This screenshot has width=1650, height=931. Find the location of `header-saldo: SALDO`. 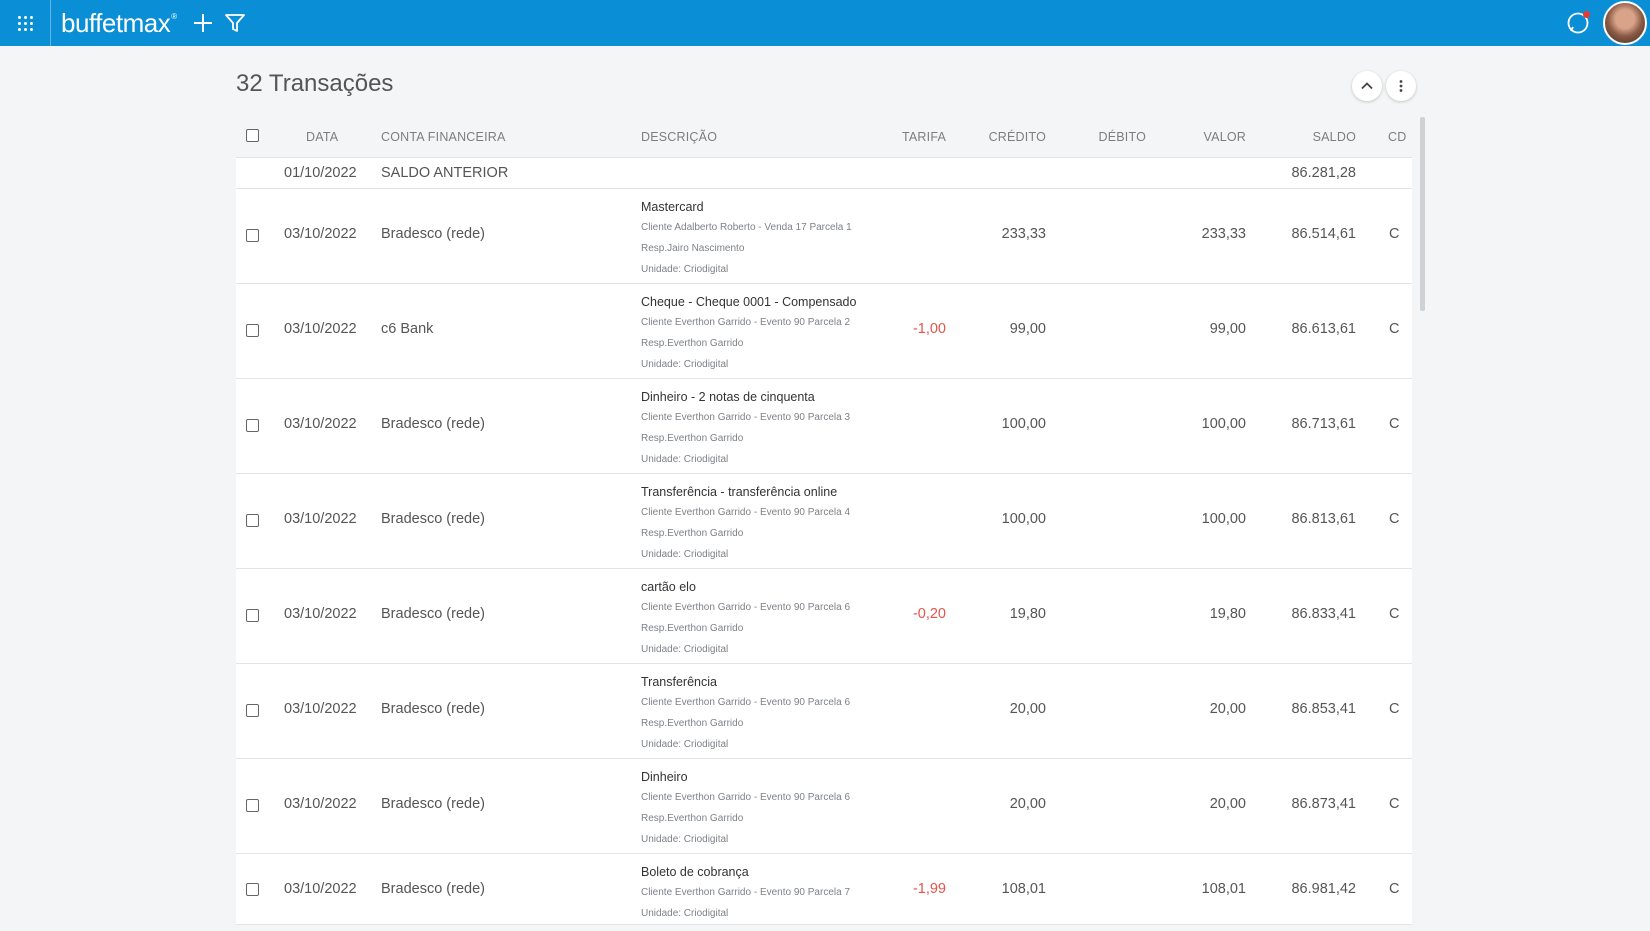

header-saldo: SALDO is located at coordinates (1311, 137).